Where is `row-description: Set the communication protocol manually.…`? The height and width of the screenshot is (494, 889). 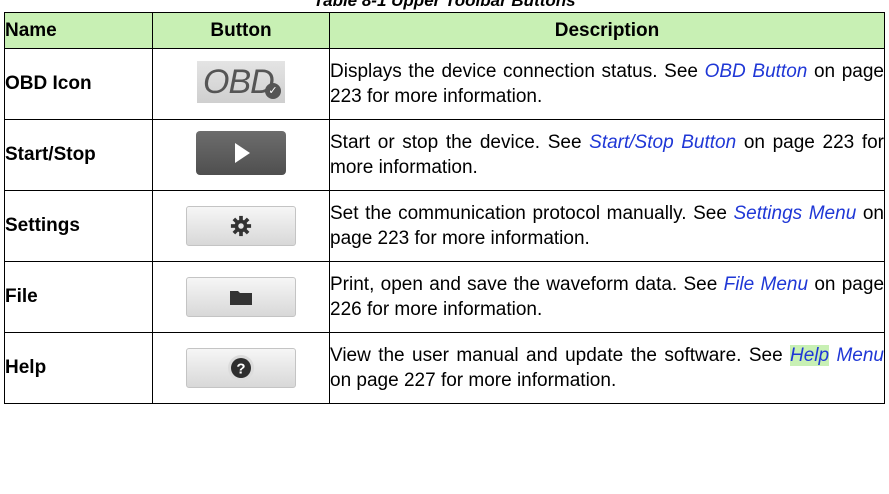
row-description: Set the communication protocol manually.… is located at coordinates (607, 226).